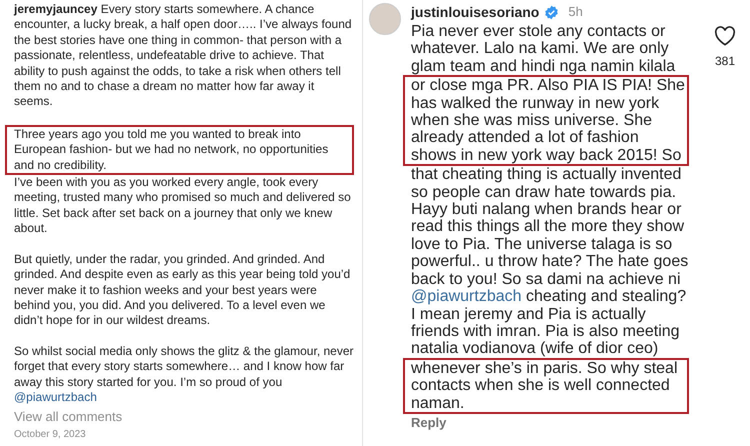 This screenshot has height=446, width=750. I want to click on comment-line: Pia never ever stole any contacts or, so click(538, 31).